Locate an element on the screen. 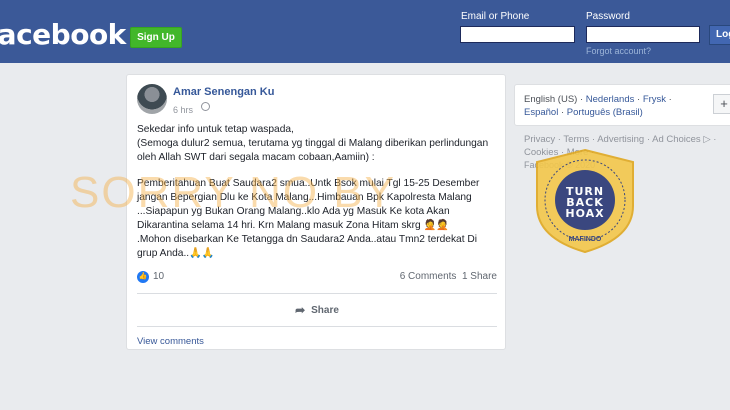 The height and width of the screenshot is (410, 730). language-link: Frysk is located at coordinates (654, 99).